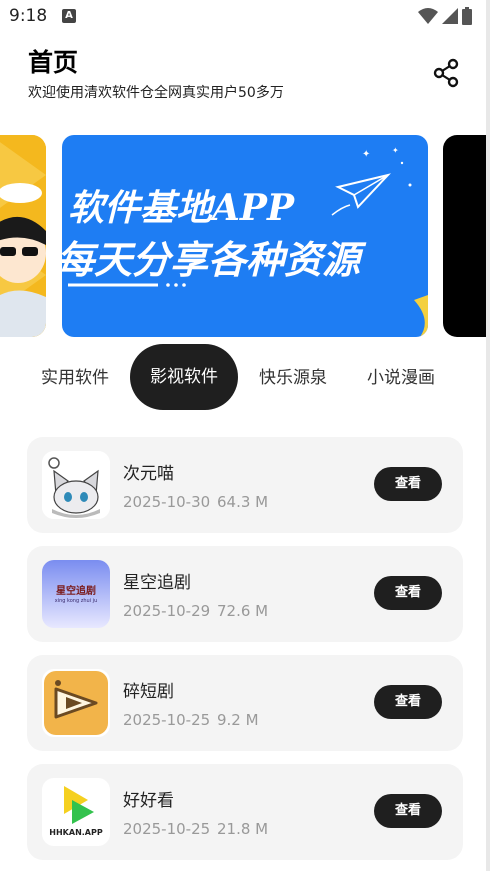 The width and height of the screenshot is (490, 871). Describe the element at coordinates (69, 16) in the screenshot. I see `notification-icon: A` at that location.